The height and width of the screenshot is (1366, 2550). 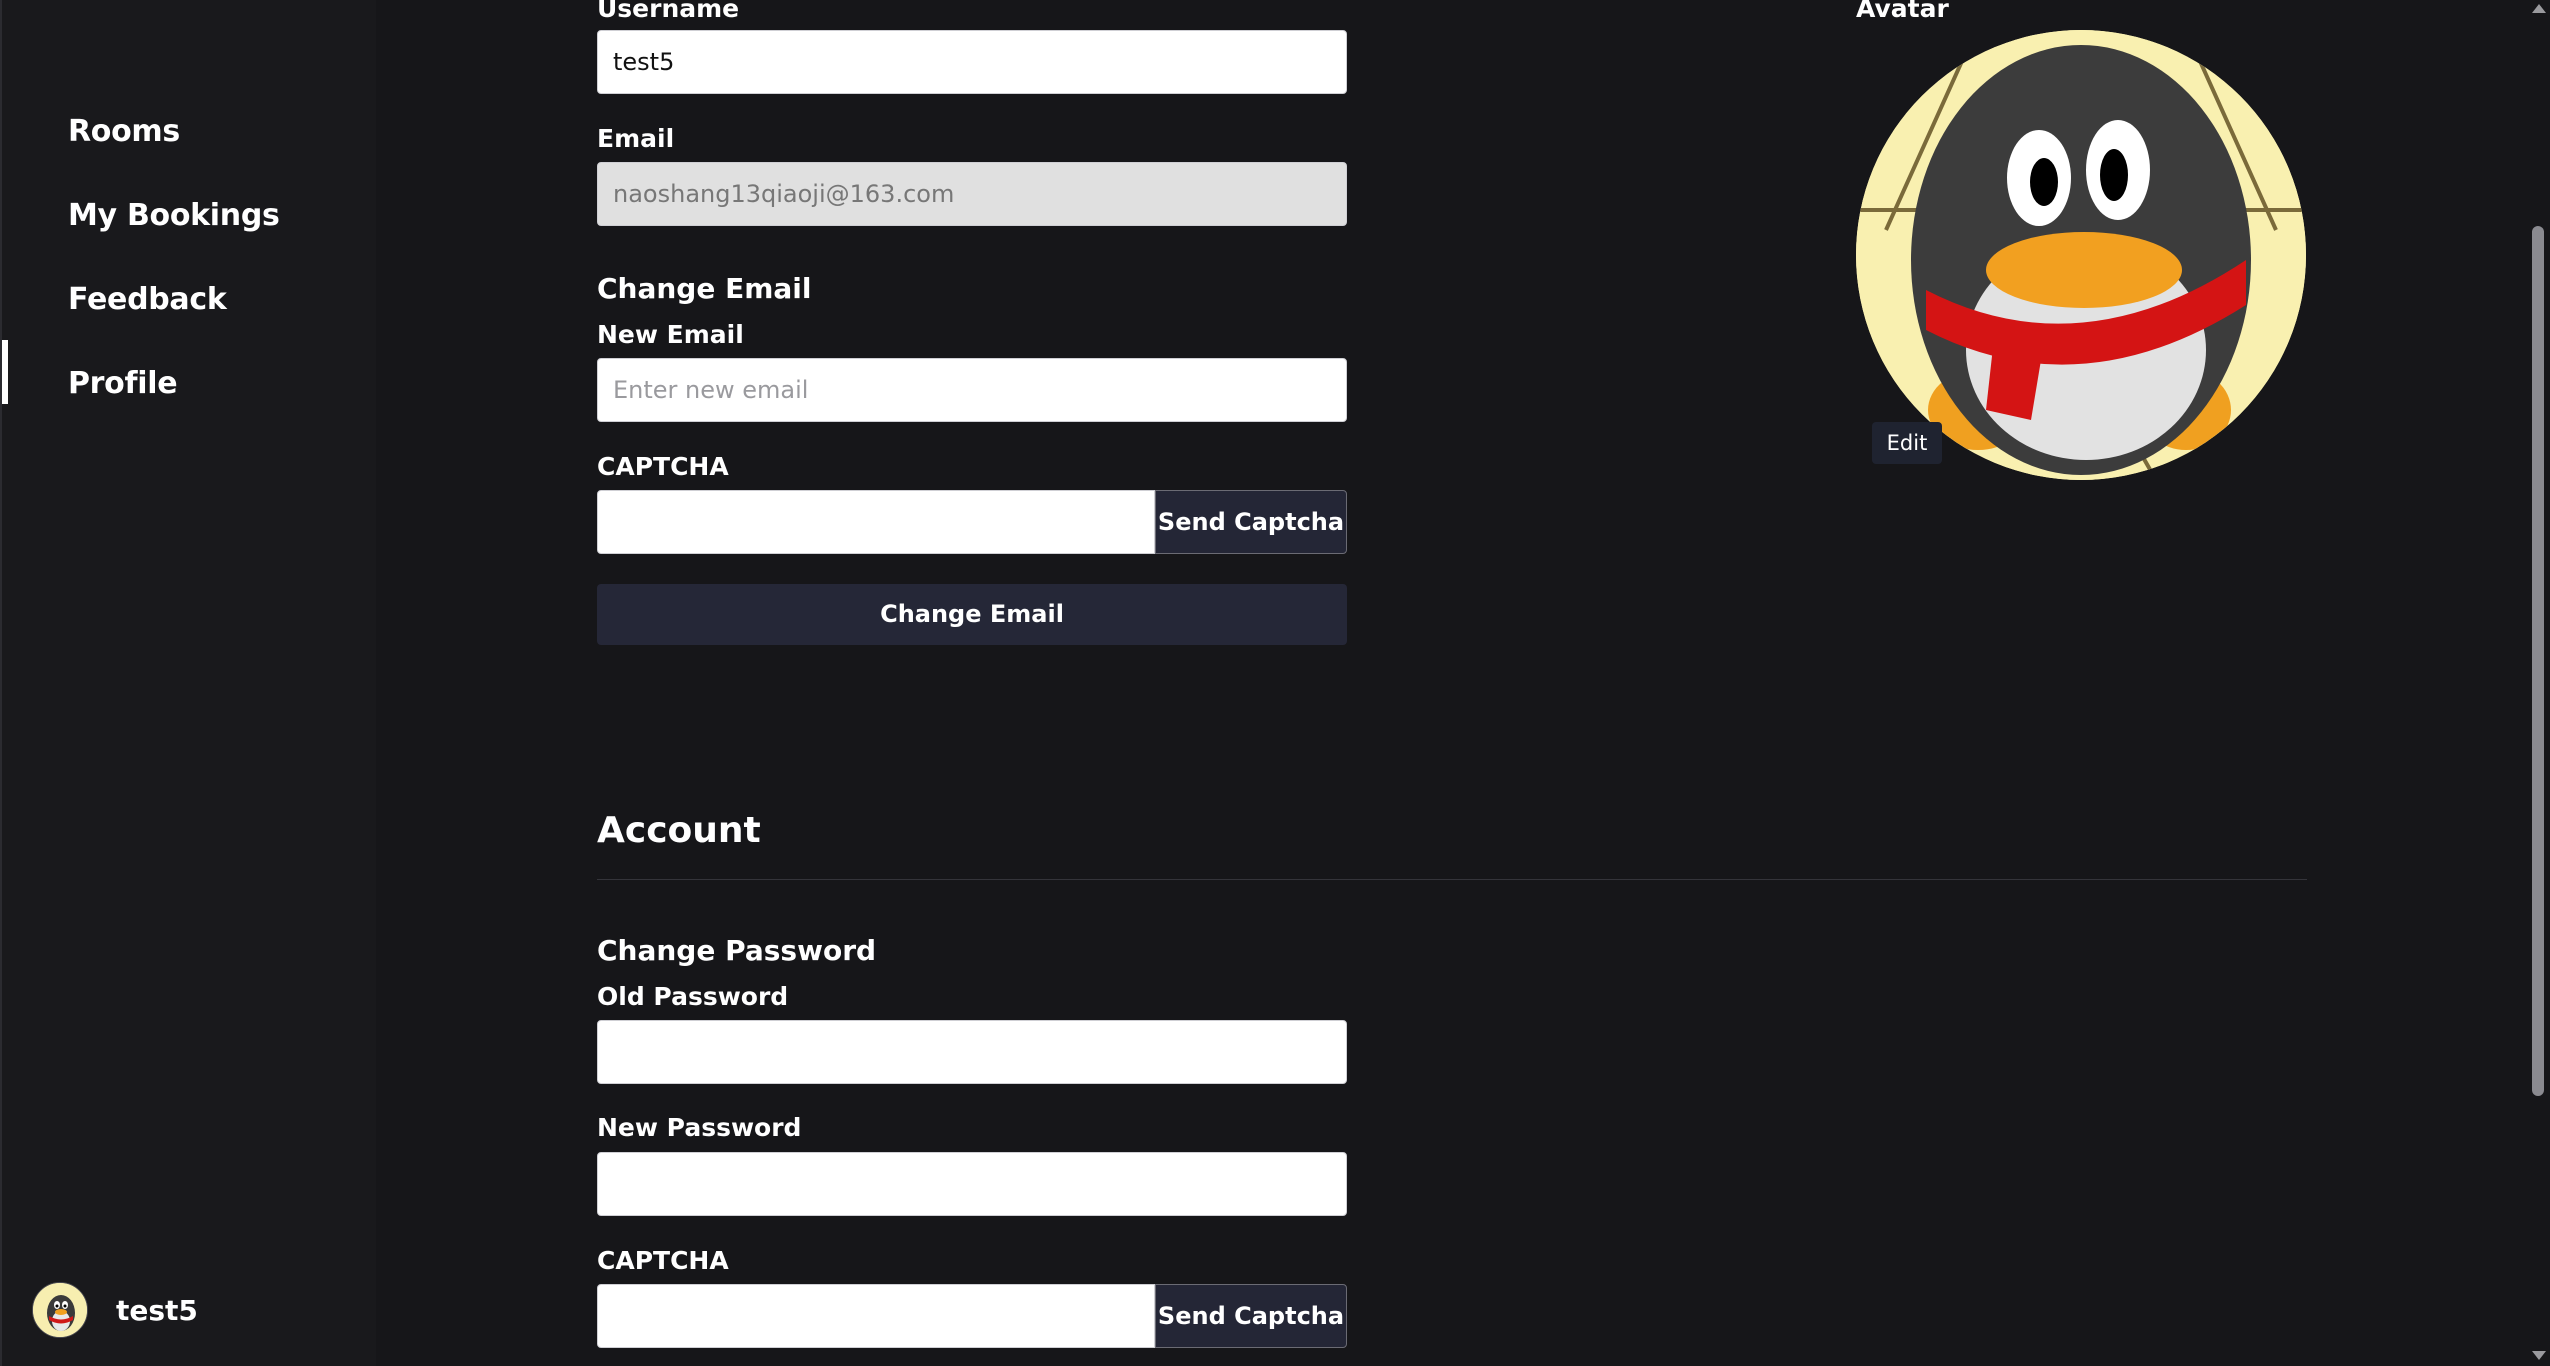 What do you see at coordinates (876, 1316) in the screenshot?
I see `password-captcha-field` at bounding box center [876, 1316].